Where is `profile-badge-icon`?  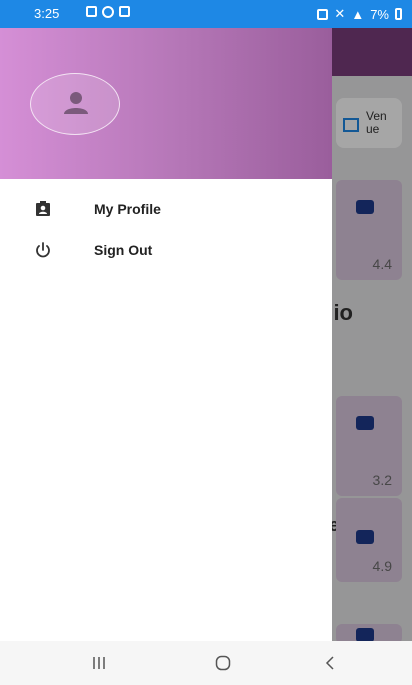 profile-badge-icon is located at coordinates (43, 208).